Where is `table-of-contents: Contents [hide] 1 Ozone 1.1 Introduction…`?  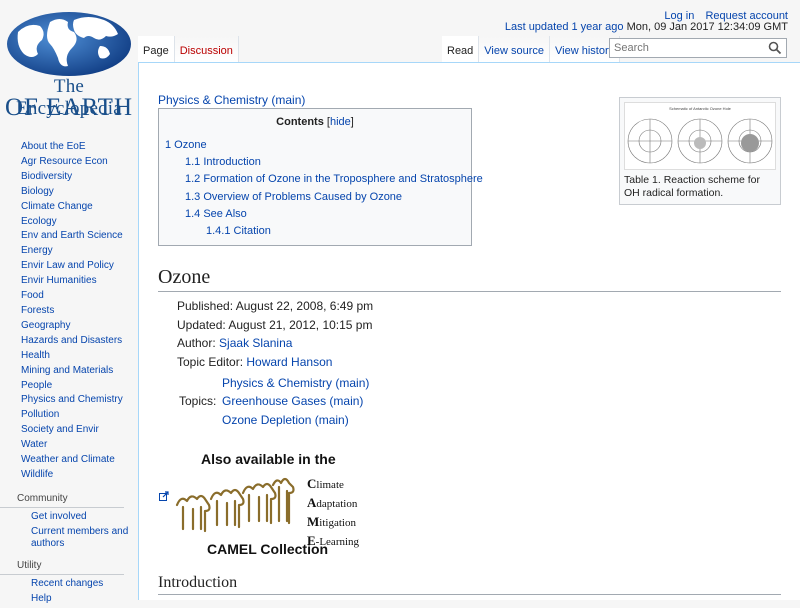
table-of-contents: Contents [hide] 1 Ozone 1.1 Introduction… is located at coordinates (320, 177).